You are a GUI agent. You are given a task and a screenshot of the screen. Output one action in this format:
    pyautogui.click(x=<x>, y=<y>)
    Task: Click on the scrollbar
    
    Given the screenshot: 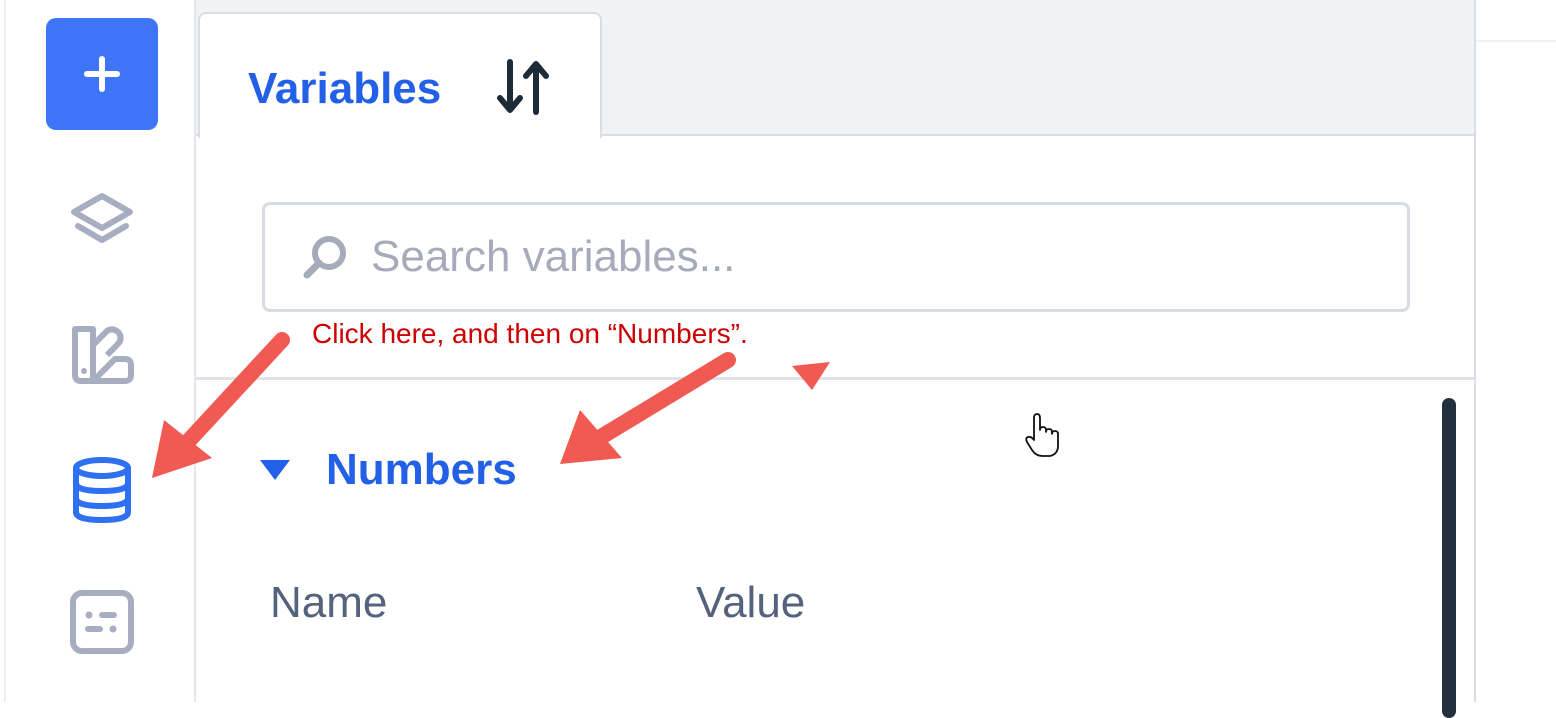 What is the action you would take?
    pyautogui.click(x=1449, y=558)
    